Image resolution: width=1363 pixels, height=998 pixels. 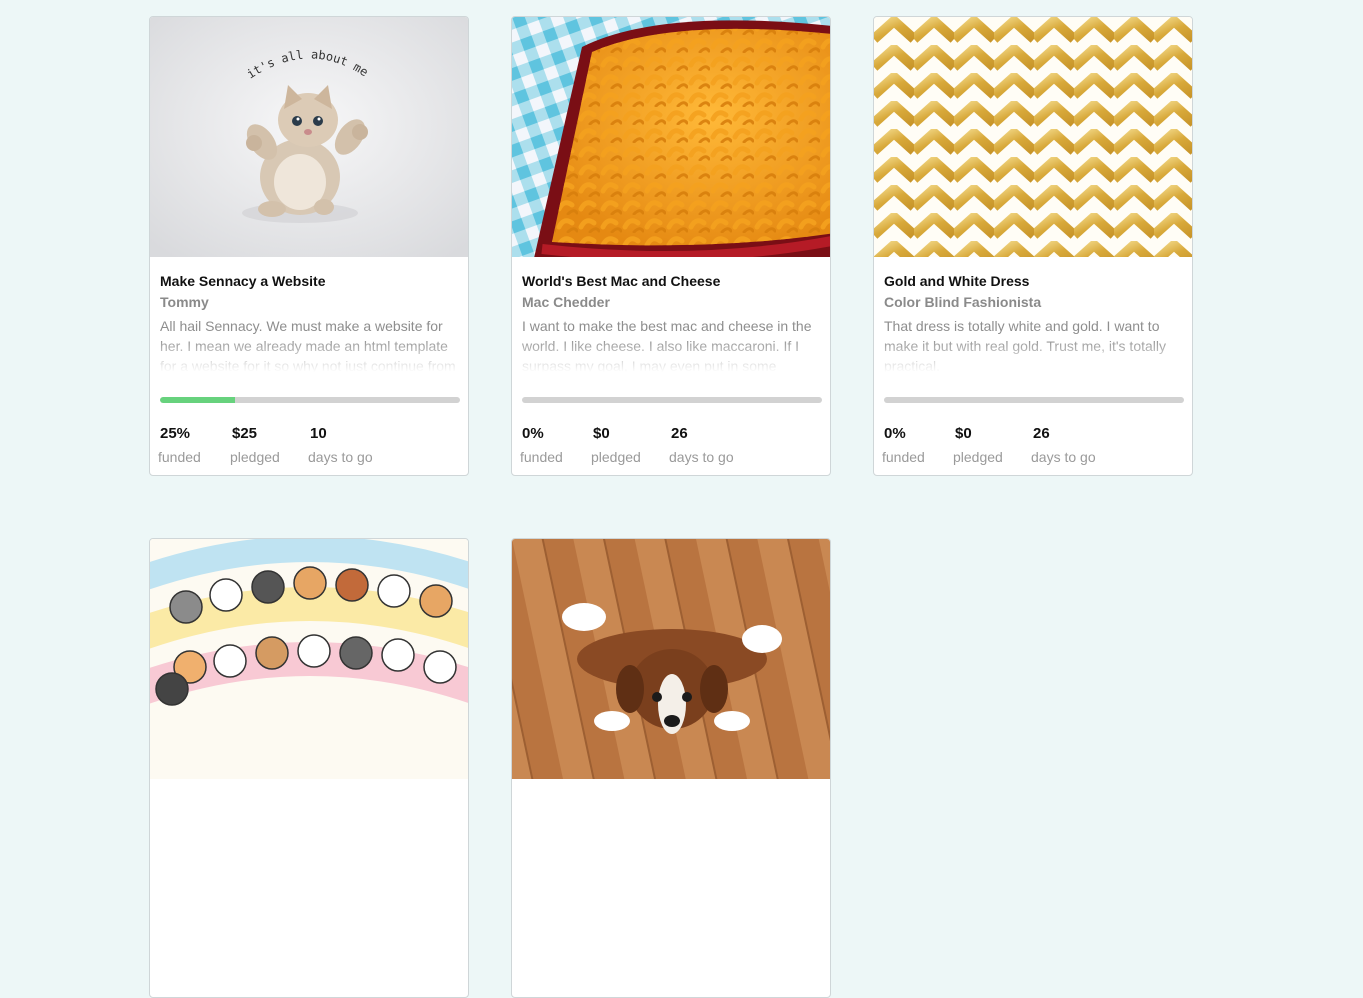 I want to click on kitten-photo-icon: it's all about me, so click(x=309, y=137).